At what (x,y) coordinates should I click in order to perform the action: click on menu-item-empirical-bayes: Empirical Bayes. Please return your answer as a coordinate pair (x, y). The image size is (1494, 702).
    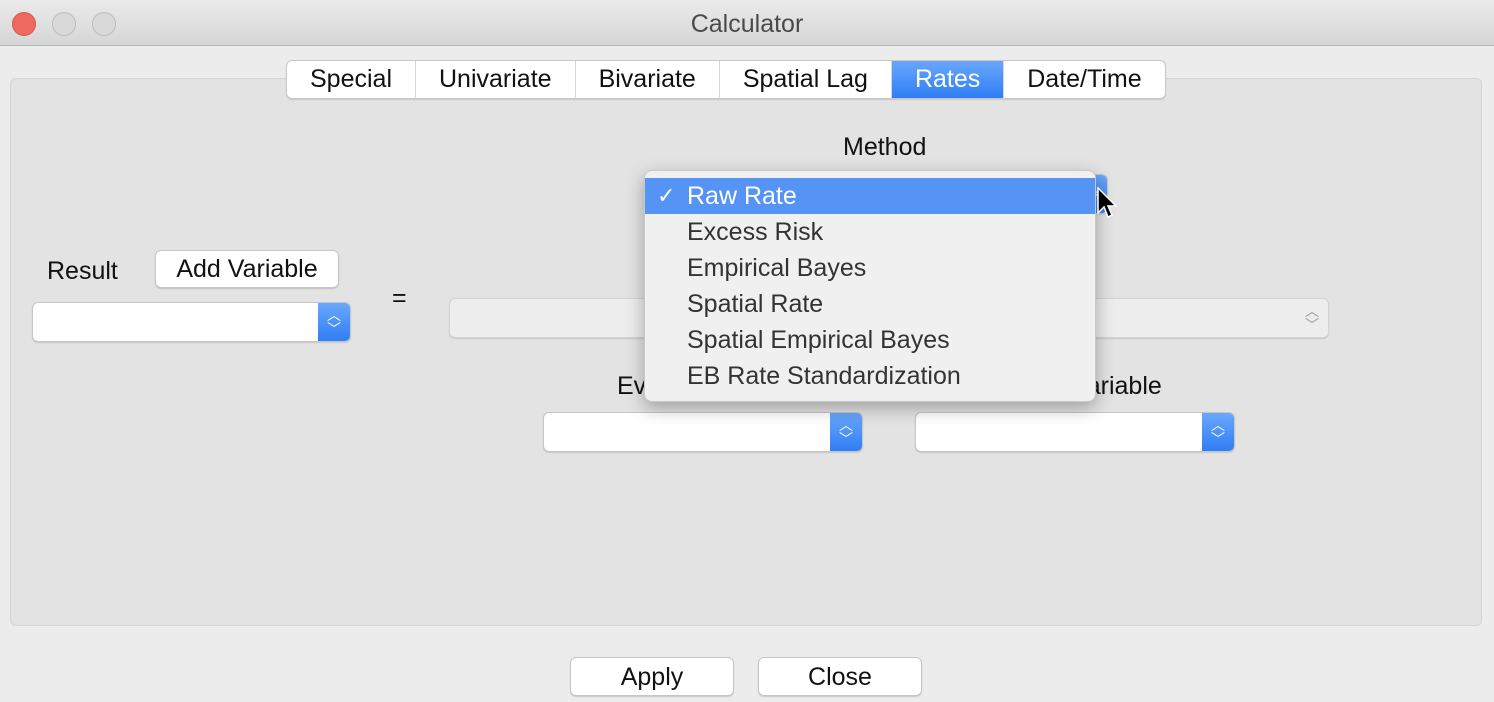
    Looking at the image, I should click on (870, 268).